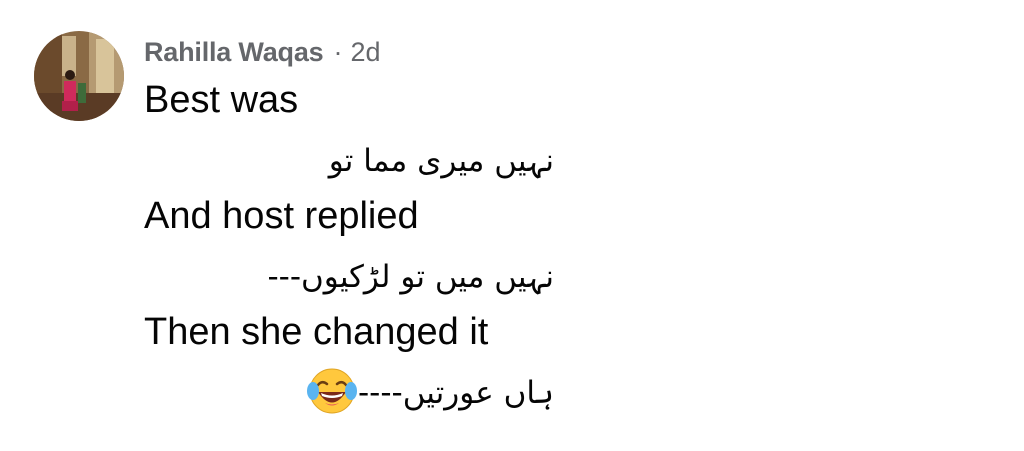 This screenshot has width=1024, height=451. Describe the element at coordinates (365, 52) in the screenshot. I see `comment-timestamp: 2d` at that location.